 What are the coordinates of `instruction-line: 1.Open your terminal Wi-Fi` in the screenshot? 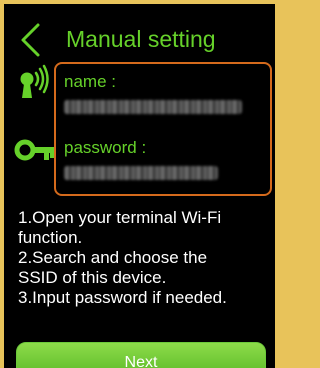 It's located at (120, 217).